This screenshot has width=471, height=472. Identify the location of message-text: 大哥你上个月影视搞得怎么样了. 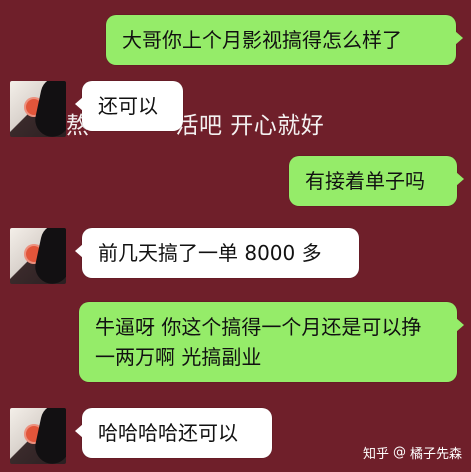
(262, 40).